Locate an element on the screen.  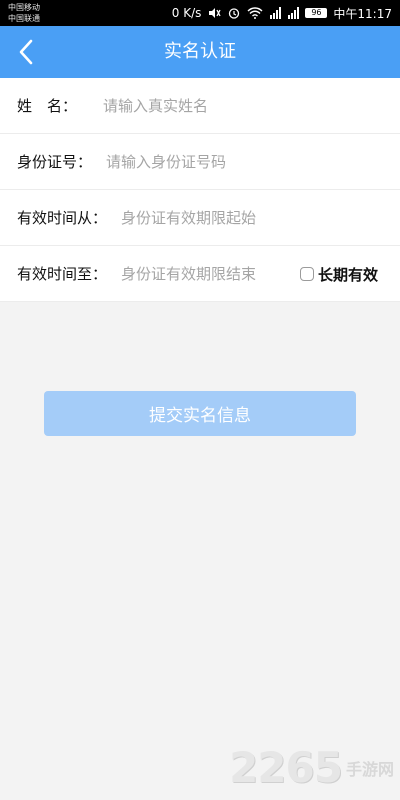
valid-to-label: 有效时间至： is located at coordinates (62, 274).